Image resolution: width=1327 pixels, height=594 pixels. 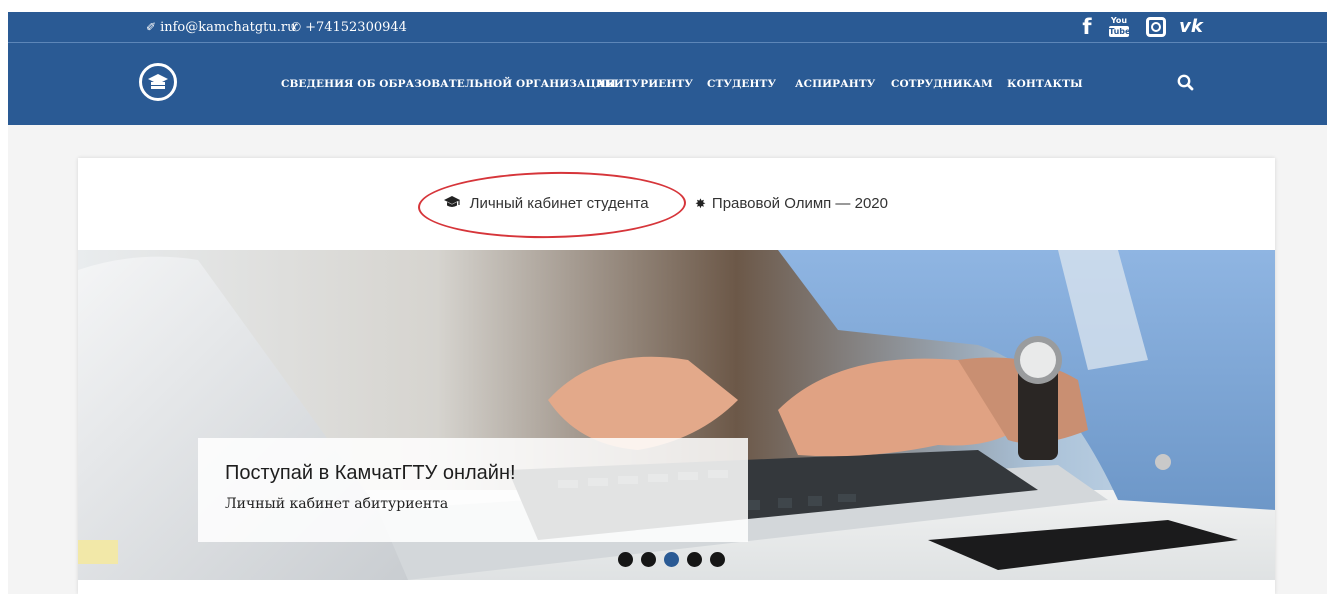 What do you see at coordinates (942, 84) in the screenshot?
I see `nav-item-staff: СОТРУДНИКАМ` at bounding box center [942, 84].